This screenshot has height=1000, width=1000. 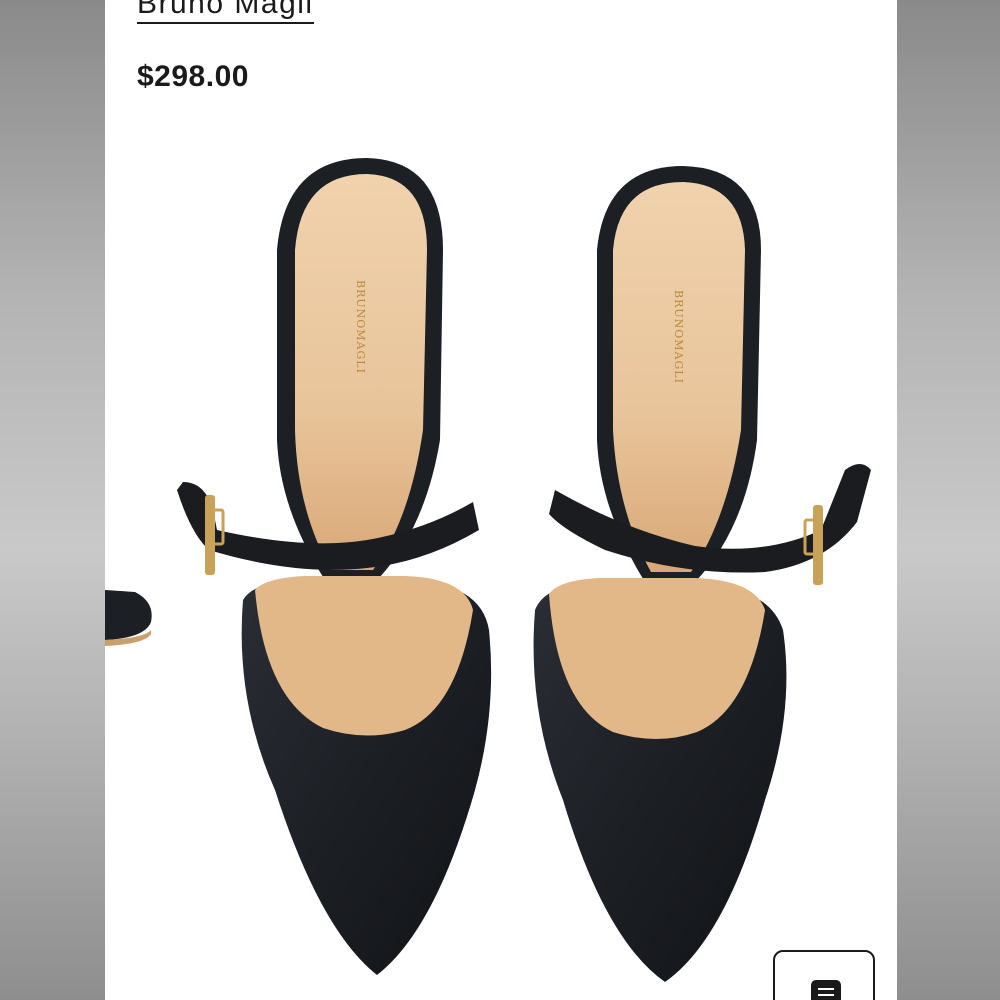 What do you see at coordinates (826, 990) in the screenshot?
I see `menu-icon` at bounding box center [826, 990].